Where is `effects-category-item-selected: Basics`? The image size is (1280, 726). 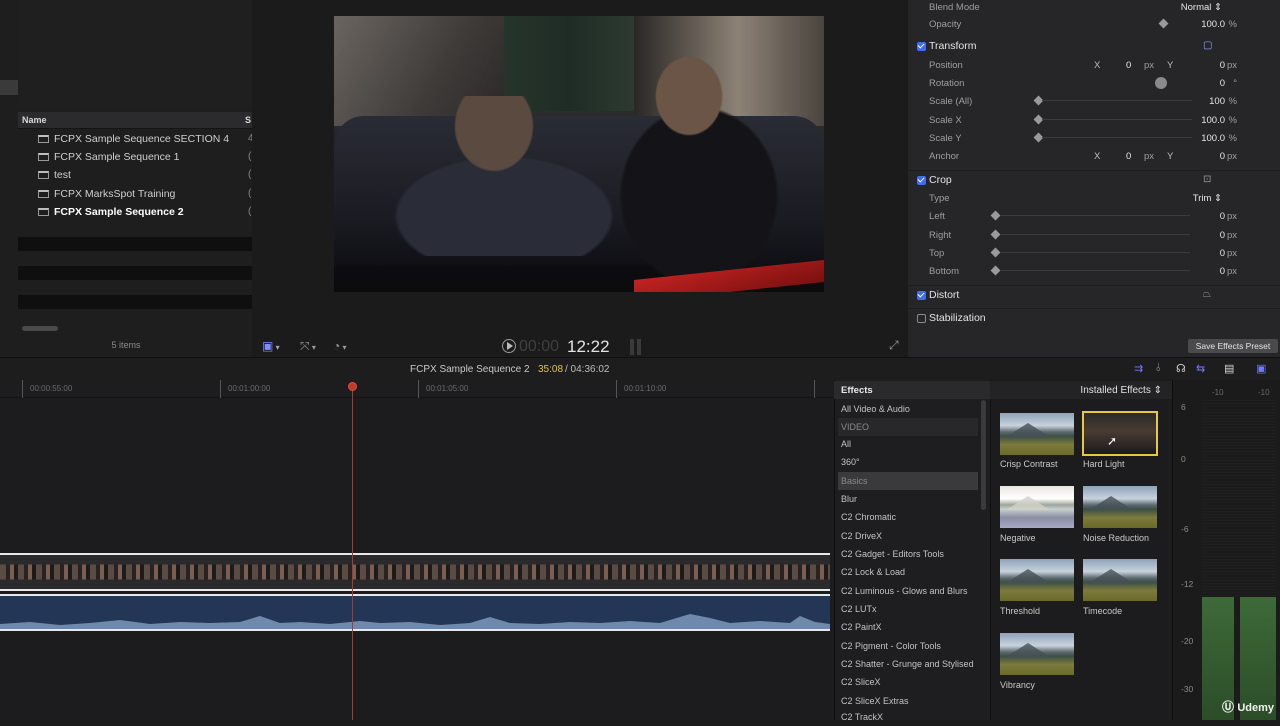 effects-category-item-selected: Basics is located at coordinates (908, 481).